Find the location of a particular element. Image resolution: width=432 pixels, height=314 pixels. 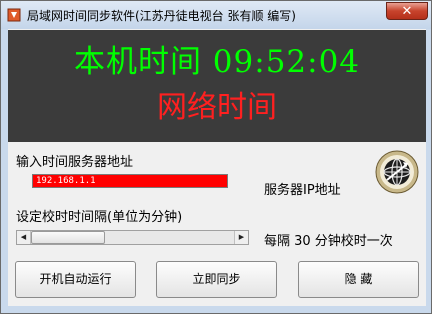

hide-button: 隐 藏 is located at coordinates (358, 279).